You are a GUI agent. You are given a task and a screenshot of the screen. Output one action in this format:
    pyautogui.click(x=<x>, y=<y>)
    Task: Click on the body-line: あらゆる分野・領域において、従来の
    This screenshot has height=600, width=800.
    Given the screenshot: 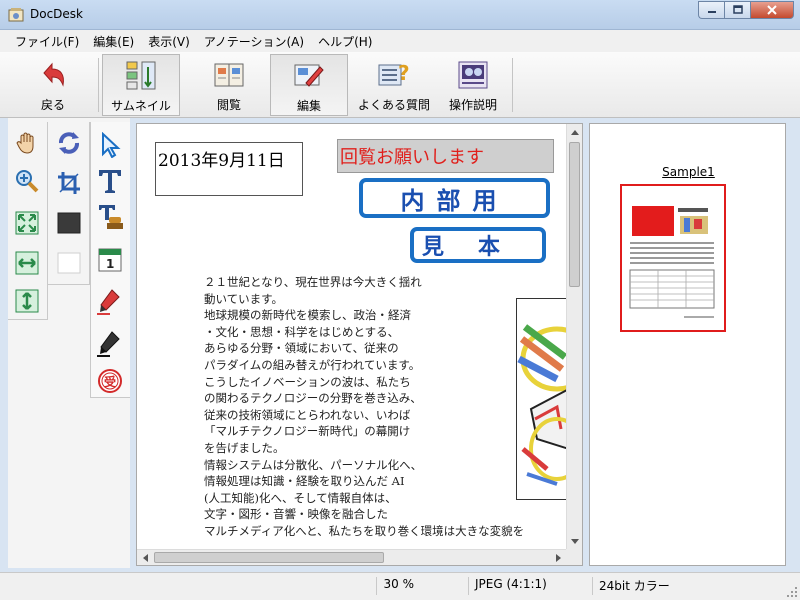 What is the action you would take?
    pyautogui.click(x=301, y=348)
    